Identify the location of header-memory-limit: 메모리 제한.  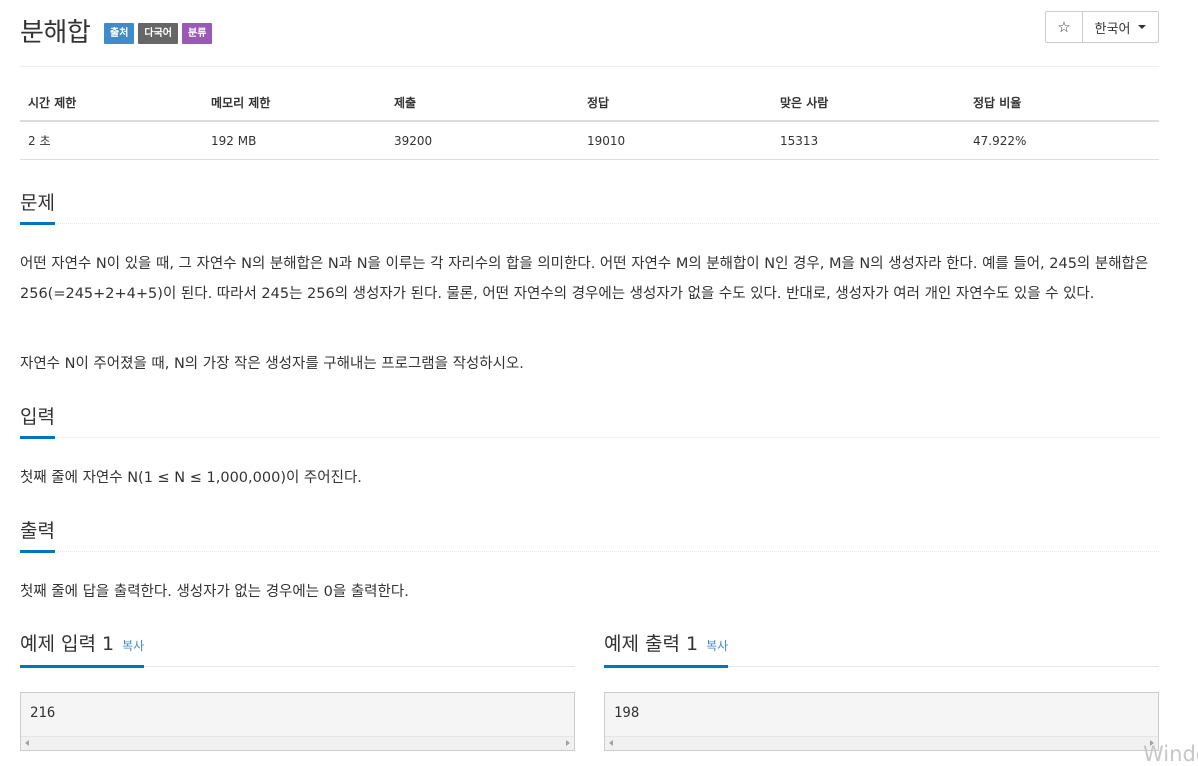
(294, 103).